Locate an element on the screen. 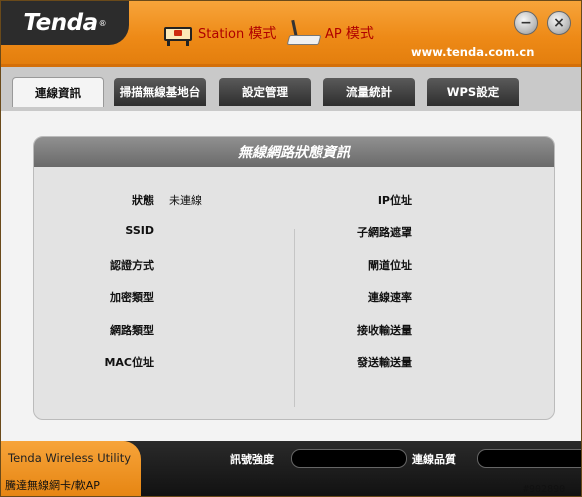  ap-mode-name: AP is located at coordinates (333, 34).